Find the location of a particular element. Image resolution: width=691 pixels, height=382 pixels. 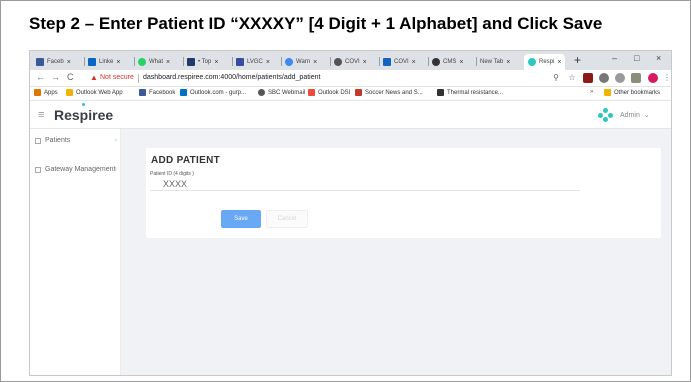

profile-avatar is located at coordinates (653, 78).